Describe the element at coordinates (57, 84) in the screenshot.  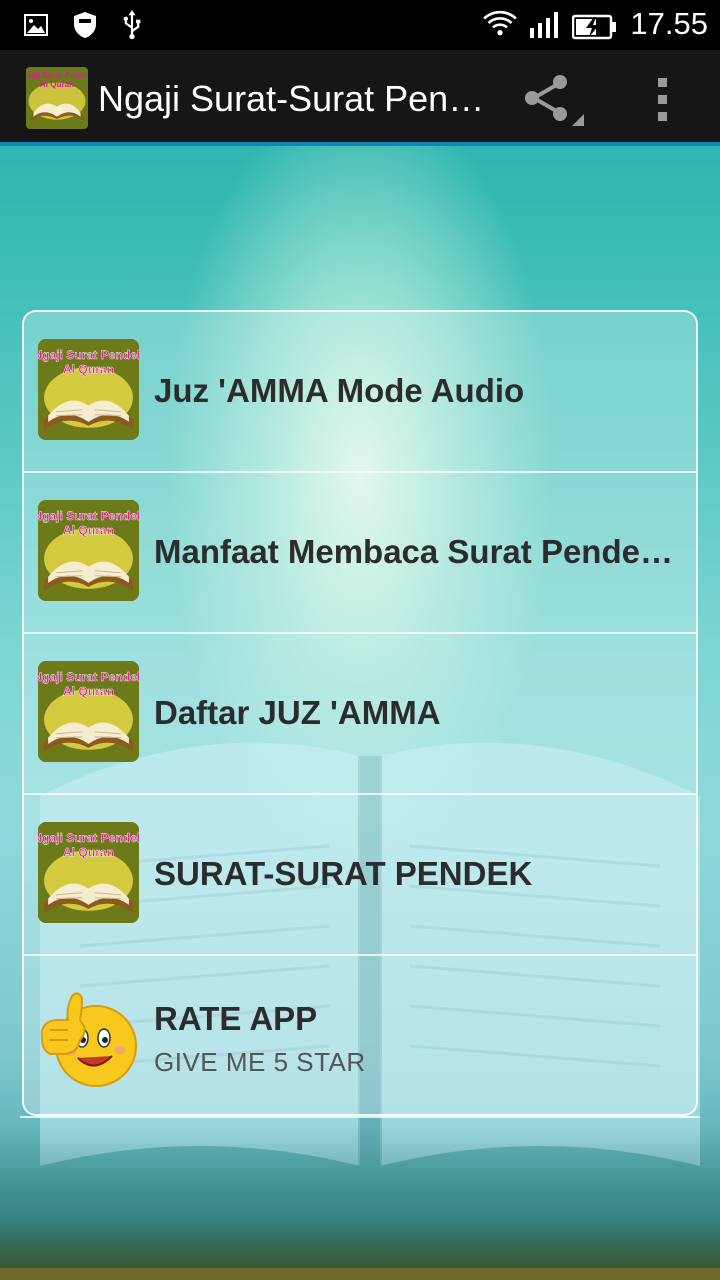
I see `logo-text-line2: Al Quran` at that location.